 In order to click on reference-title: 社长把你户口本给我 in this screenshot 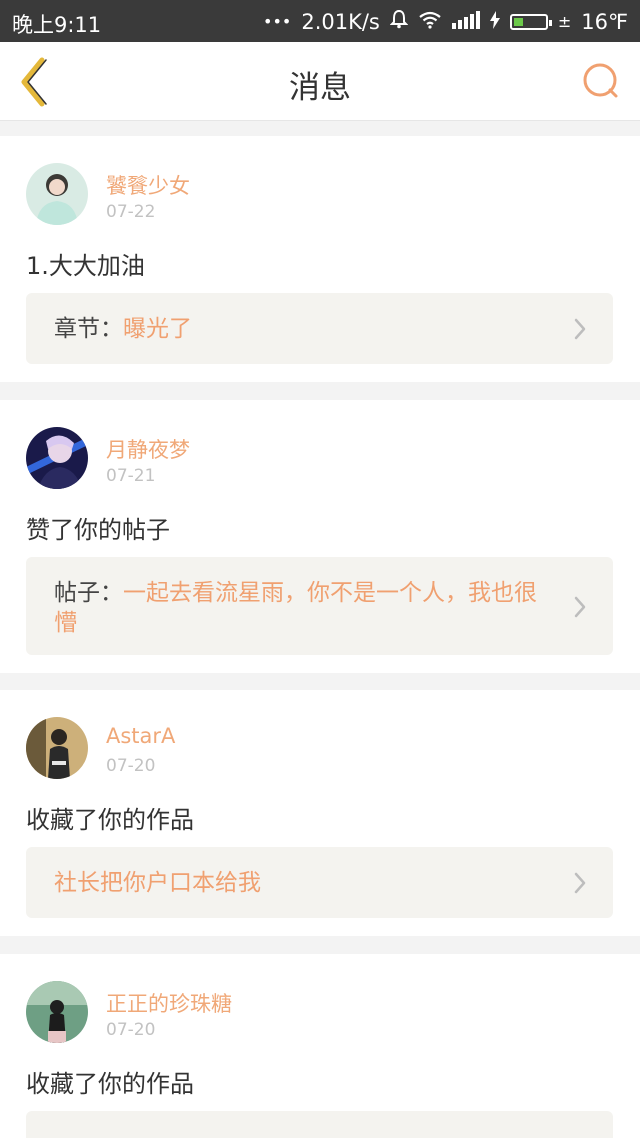, I will do `click(157, 883)`.